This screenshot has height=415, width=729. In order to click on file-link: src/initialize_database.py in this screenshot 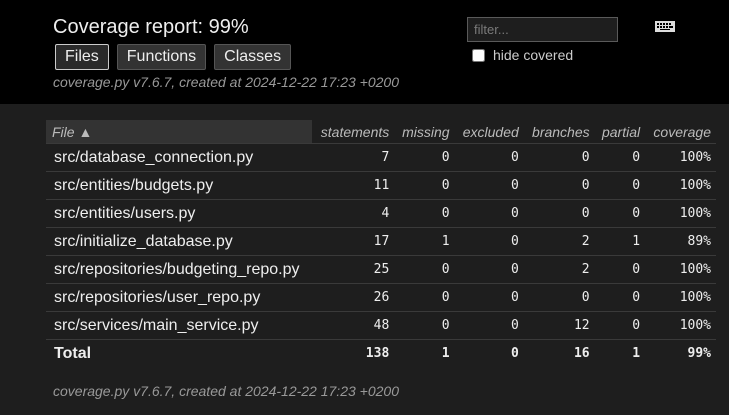, I will do `click(143, 241)`.